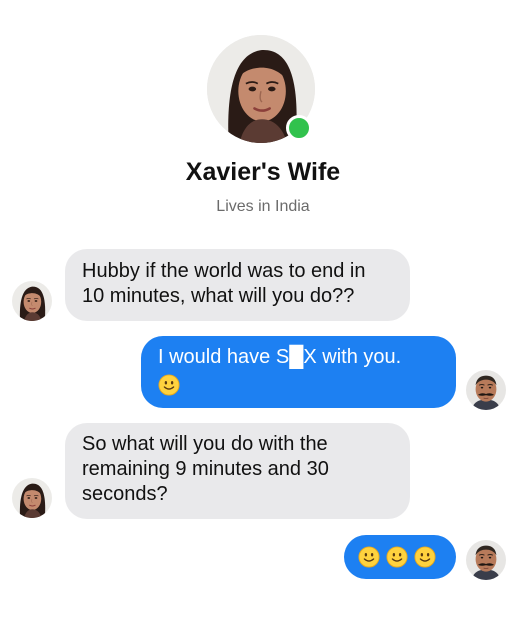 The image size is (526, 639). What do you see at coordinates (298, 372) in the screenshot?
I see `outgoing-message-bubble: I would have S█X with you.` at bounding box center [298, 372].